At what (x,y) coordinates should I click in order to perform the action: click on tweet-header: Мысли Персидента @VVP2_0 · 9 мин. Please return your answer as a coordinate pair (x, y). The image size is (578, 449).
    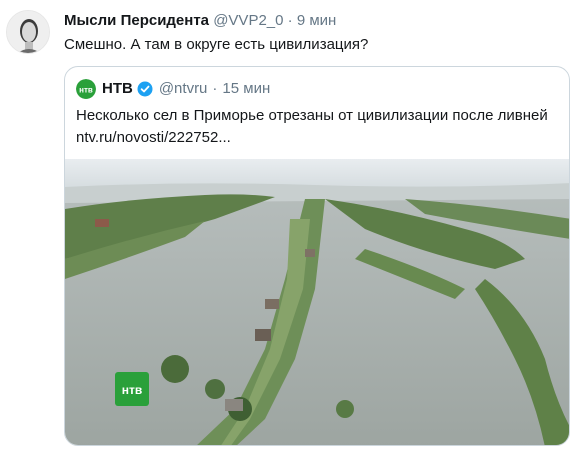
    Looking at the image, I should click on (200, 21).